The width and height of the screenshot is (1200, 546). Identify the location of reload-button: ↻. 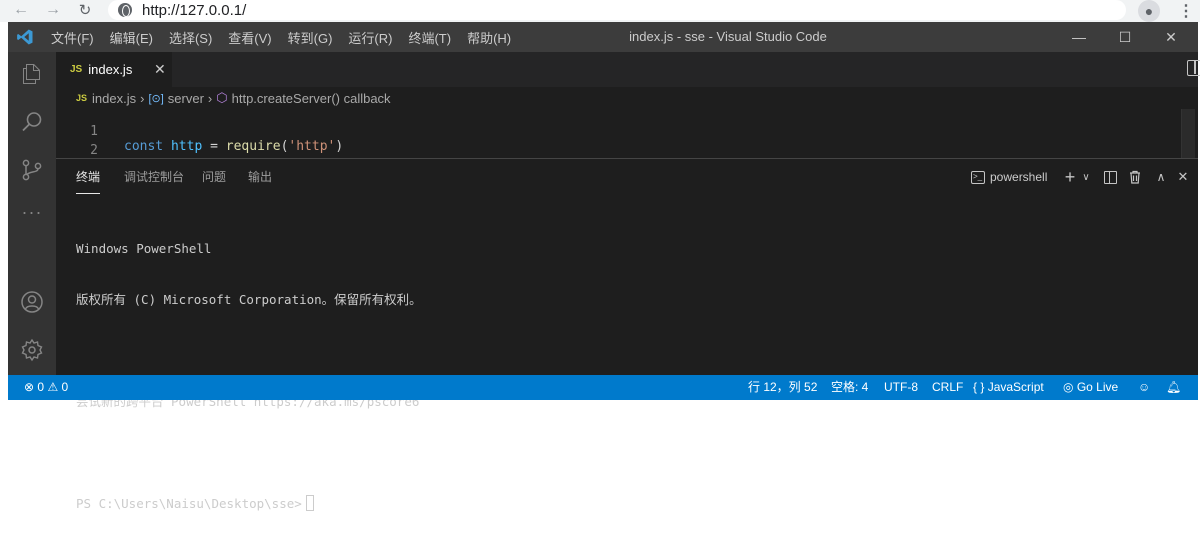
(85, 10).